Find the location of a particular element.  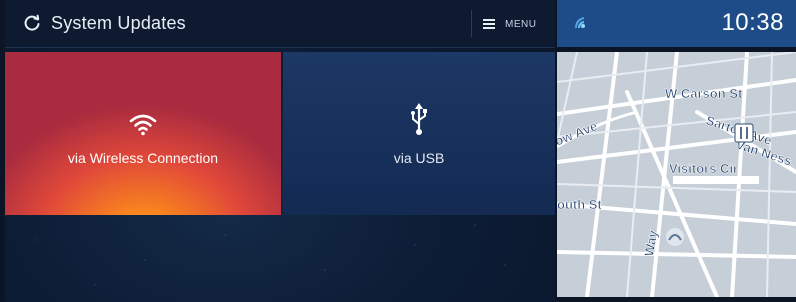

usb-icon is located at coordinates (419, 119).